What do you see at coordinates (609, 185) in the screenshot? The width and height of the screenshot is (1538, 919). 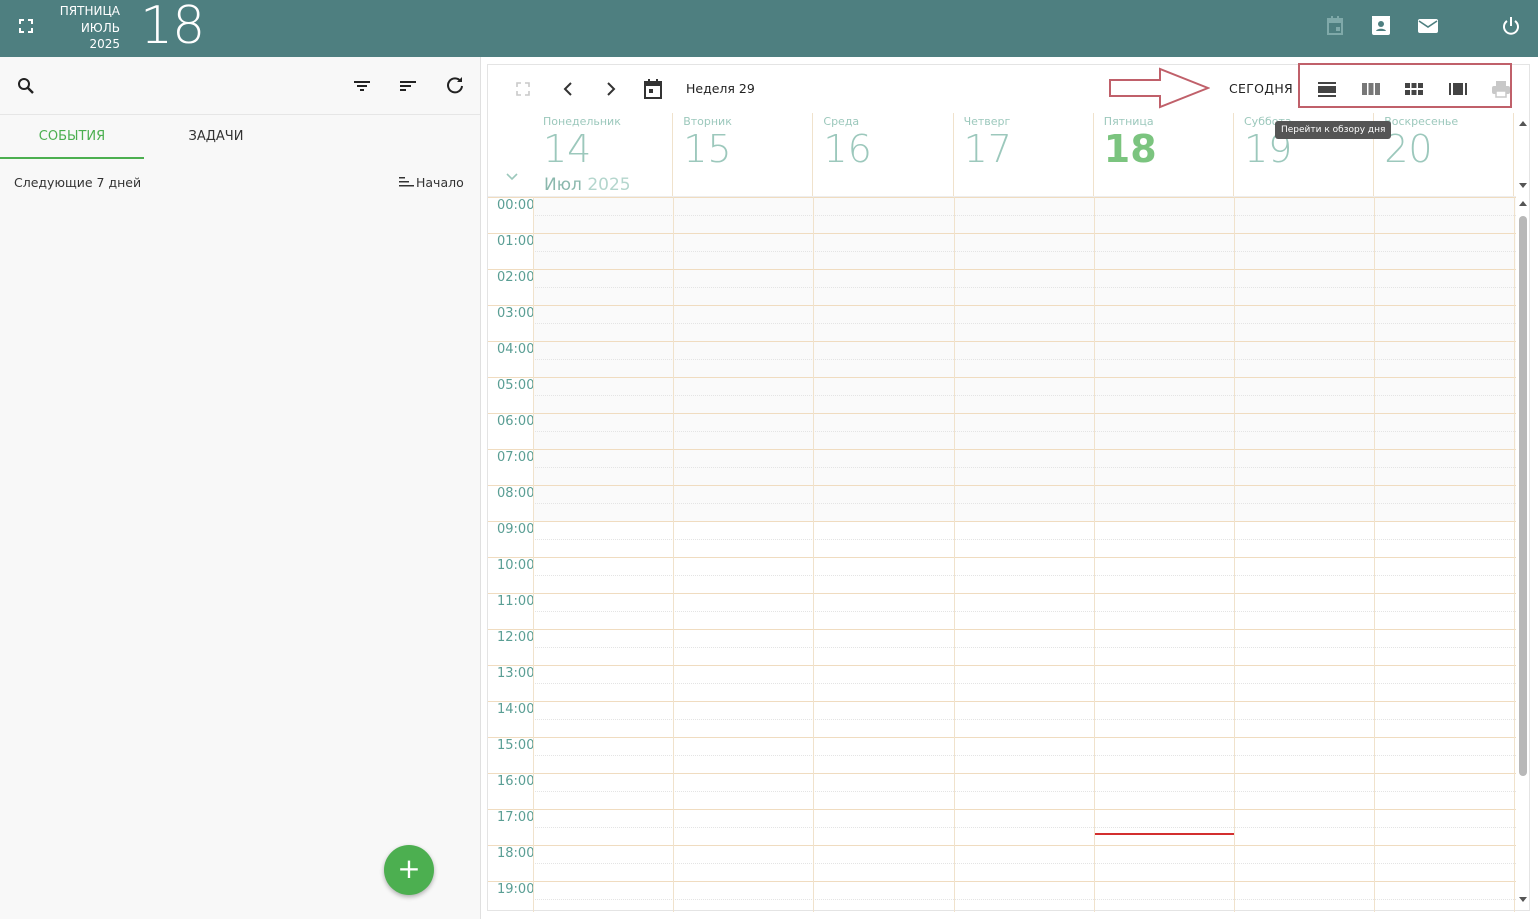 I see `year-label: 2025` at bounding box center [609, 185].